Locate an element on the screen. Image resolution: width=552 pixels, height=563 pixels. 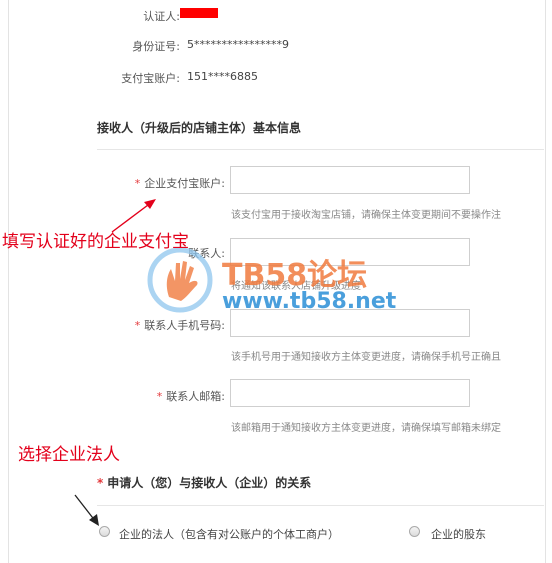
contact-email-hint: 该邮箱用于通知接收方主体变更进度，请确保填写邮箱未绑定 is located at coordinates (366, 428).